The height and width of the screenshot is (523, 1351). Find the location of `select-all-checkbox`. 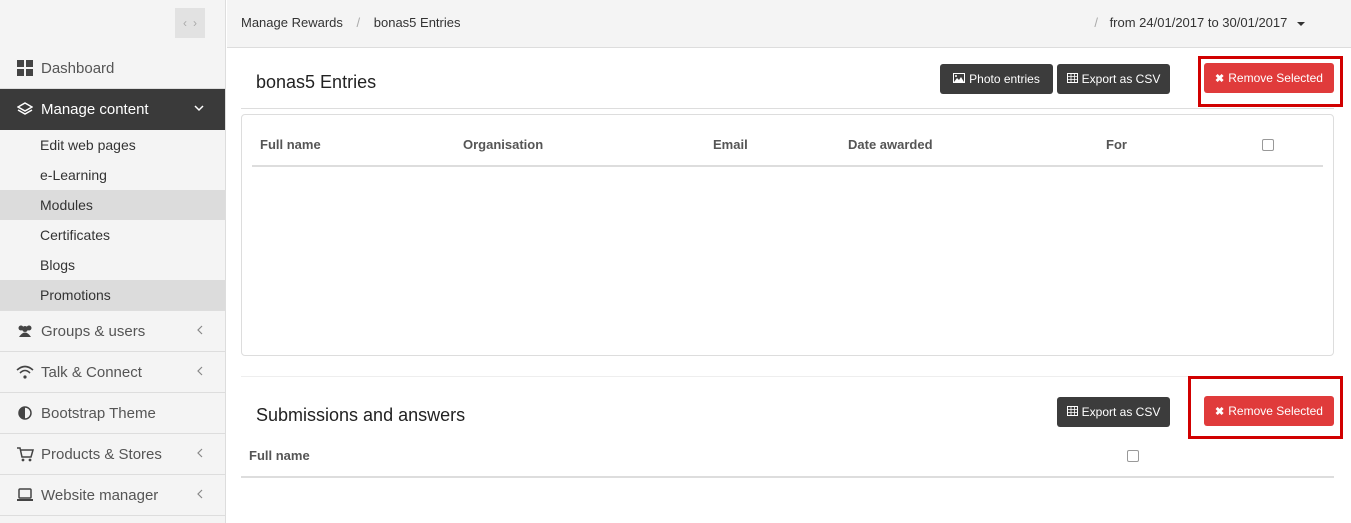

select-all-checkbox is located at coordinates (1268, 145).